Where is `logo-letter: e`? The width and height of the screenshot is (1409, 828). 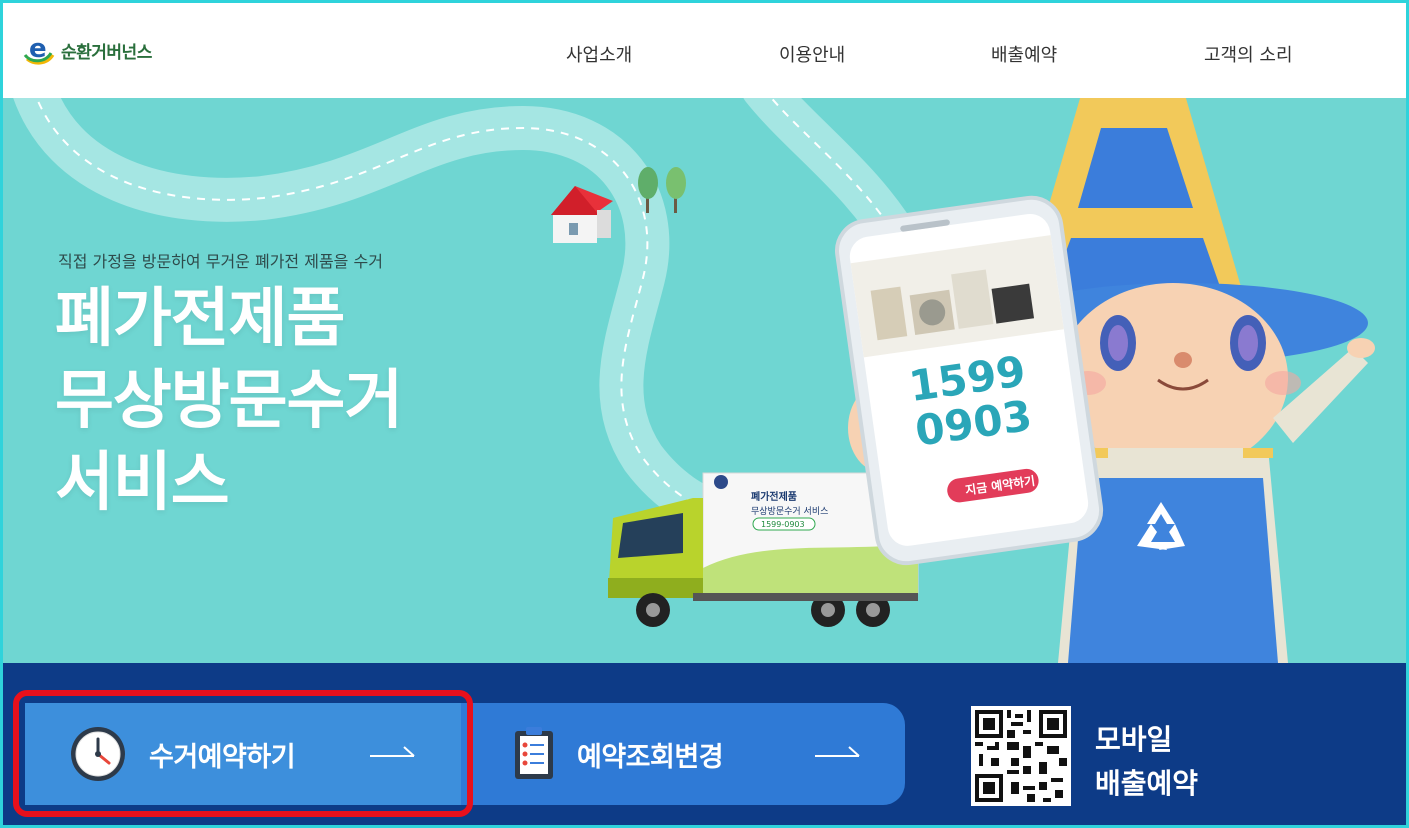
logo-letter: e is located at coordinates (38, 49).